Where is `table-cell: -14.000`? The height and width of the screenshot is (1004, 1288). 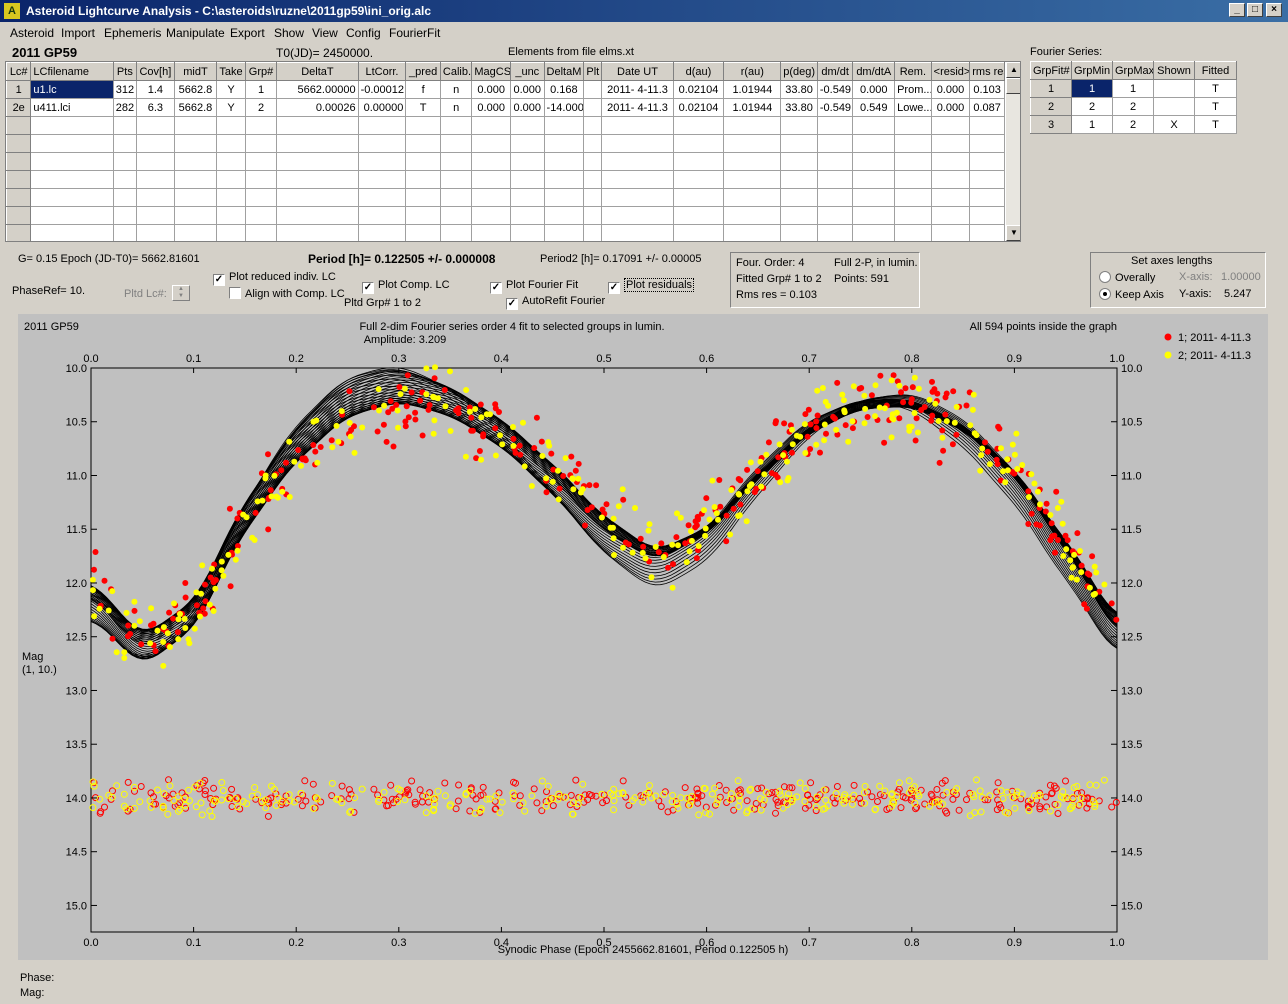 table-cell: -14.000 is located at coordinates (564, 107).